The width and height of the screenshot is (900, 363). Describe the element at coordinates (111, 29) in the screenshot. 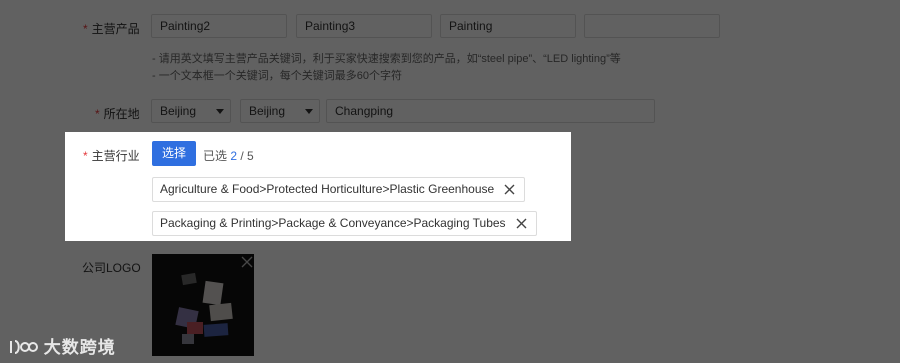

I see `products-label: * 主营产品` at that location.